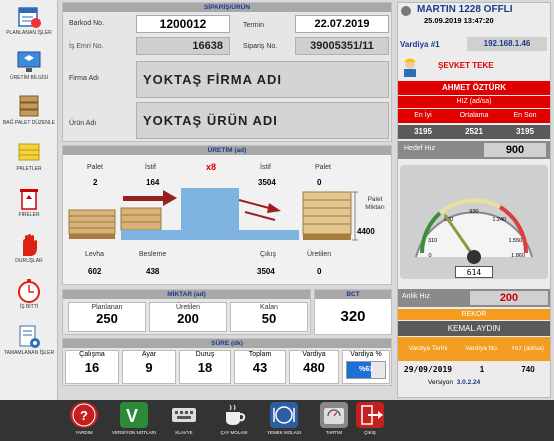 This screenshot has width=554, height=441. I want to click on multiplier-value: x8, so click(211, 167).